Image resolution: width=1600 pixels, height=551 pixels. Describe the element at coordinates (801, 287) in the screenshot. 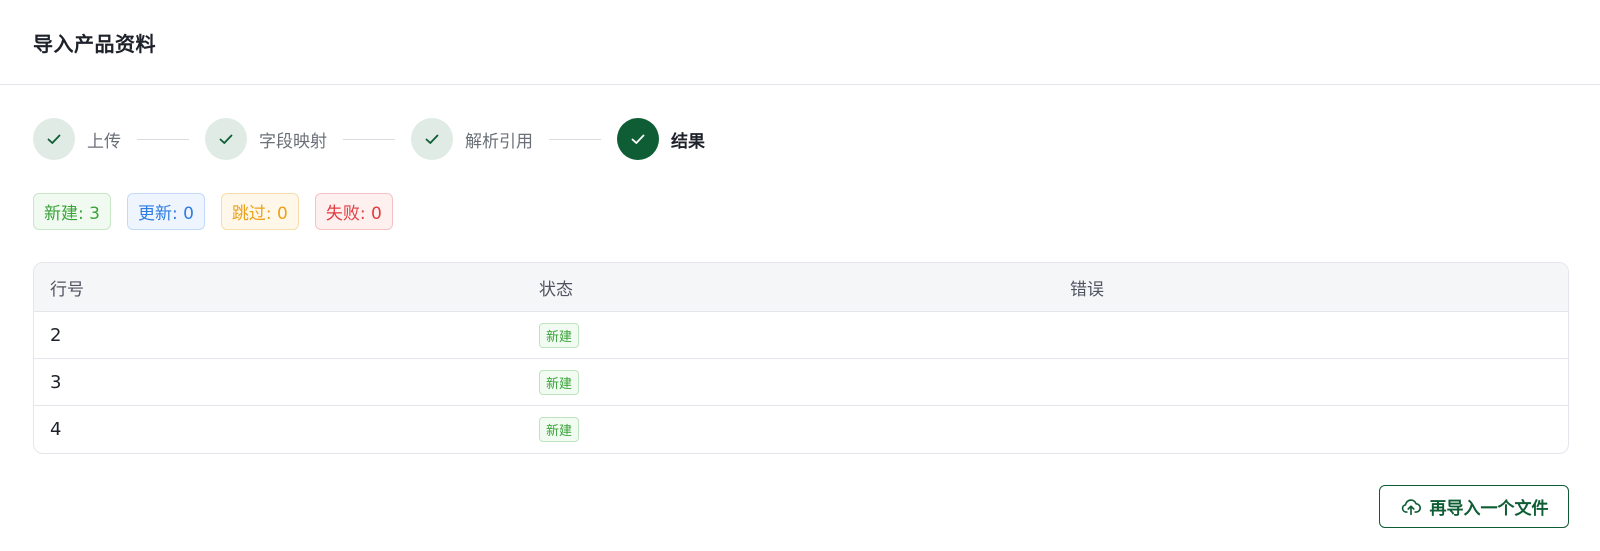

I see `table-header: 行号 状态 错误` at that location.